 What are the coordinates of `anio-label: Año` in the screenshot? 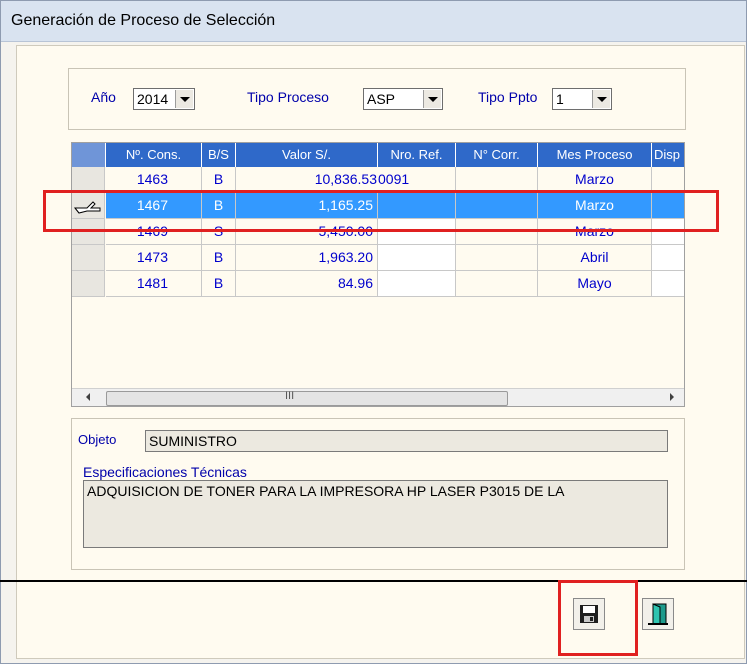 It's located at (103, 97).